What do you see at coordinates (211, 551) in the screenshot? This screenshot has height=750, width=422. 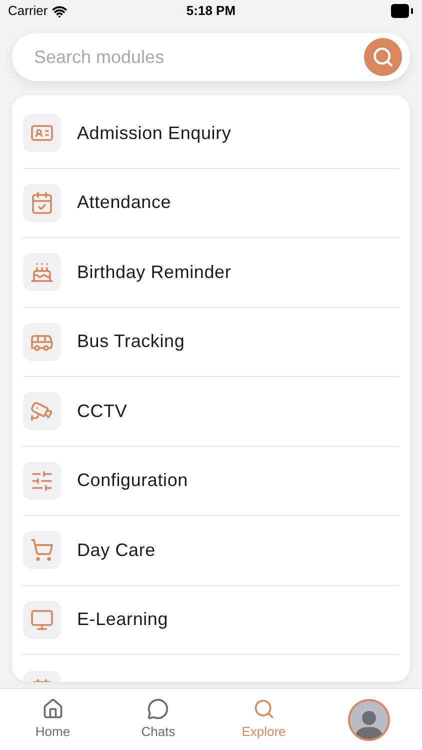 I see `module-item: Day Care` at bounding box center [211, 551].